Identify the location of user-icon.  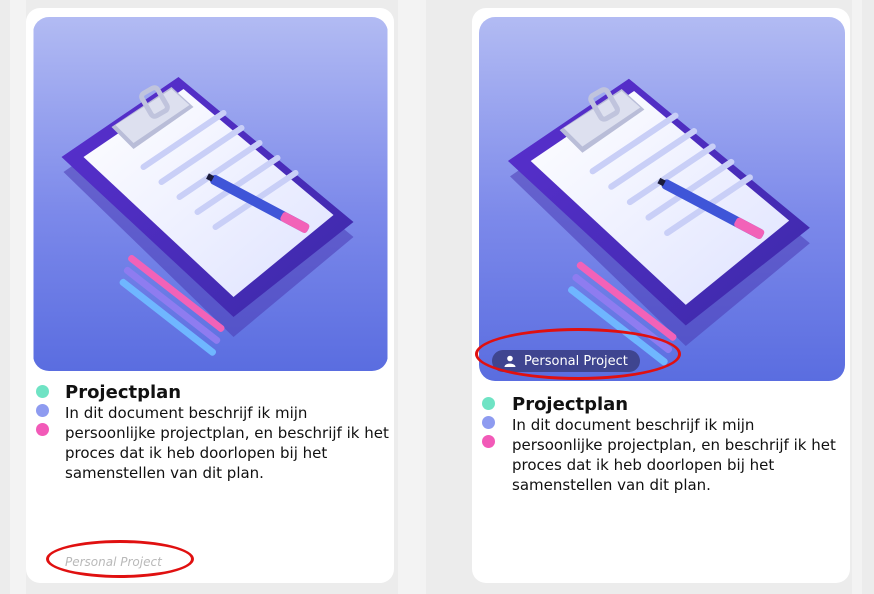
(510, 361).